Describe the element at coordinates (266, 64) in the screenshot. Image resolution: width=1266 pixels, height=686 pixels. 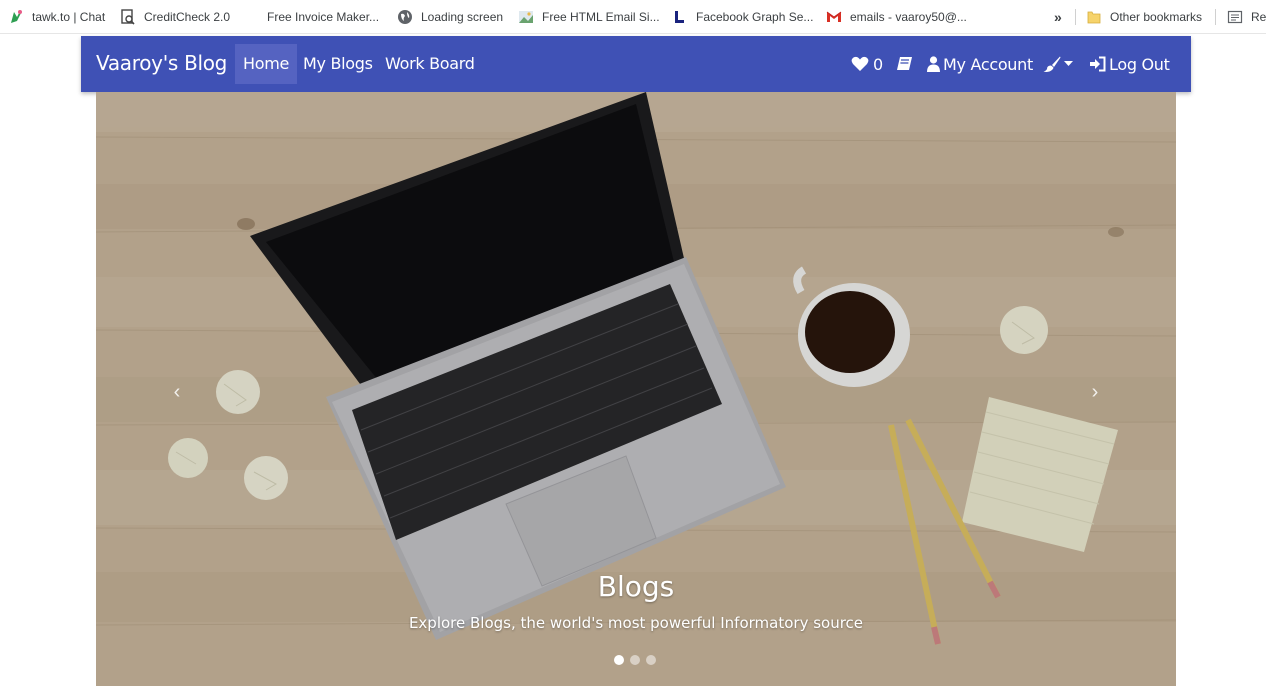
I see `nav-home: Home` at that location.